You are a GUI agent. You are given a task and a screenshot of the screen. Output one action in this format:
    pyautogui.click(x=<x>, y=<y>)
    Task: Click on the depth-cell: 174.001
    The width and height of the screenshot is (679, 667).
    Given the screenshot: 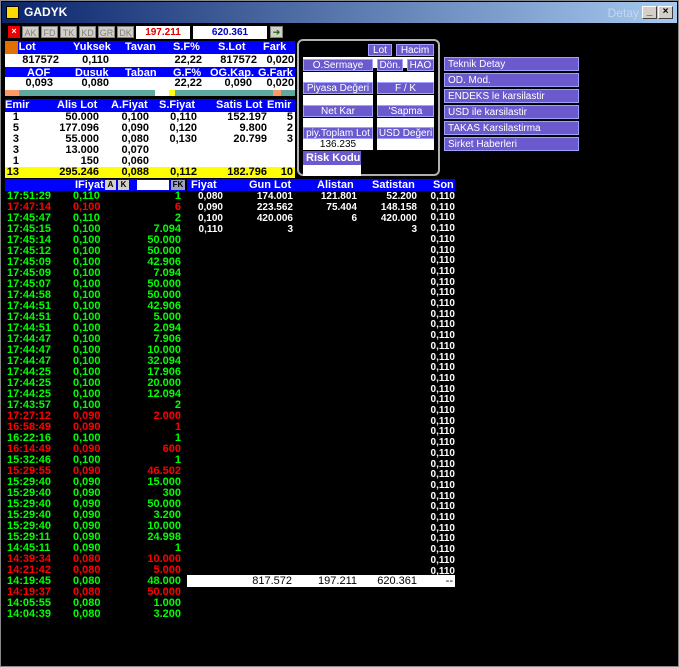 What is the action you would take?
    pyautogui.click(x=274, y=196)
    